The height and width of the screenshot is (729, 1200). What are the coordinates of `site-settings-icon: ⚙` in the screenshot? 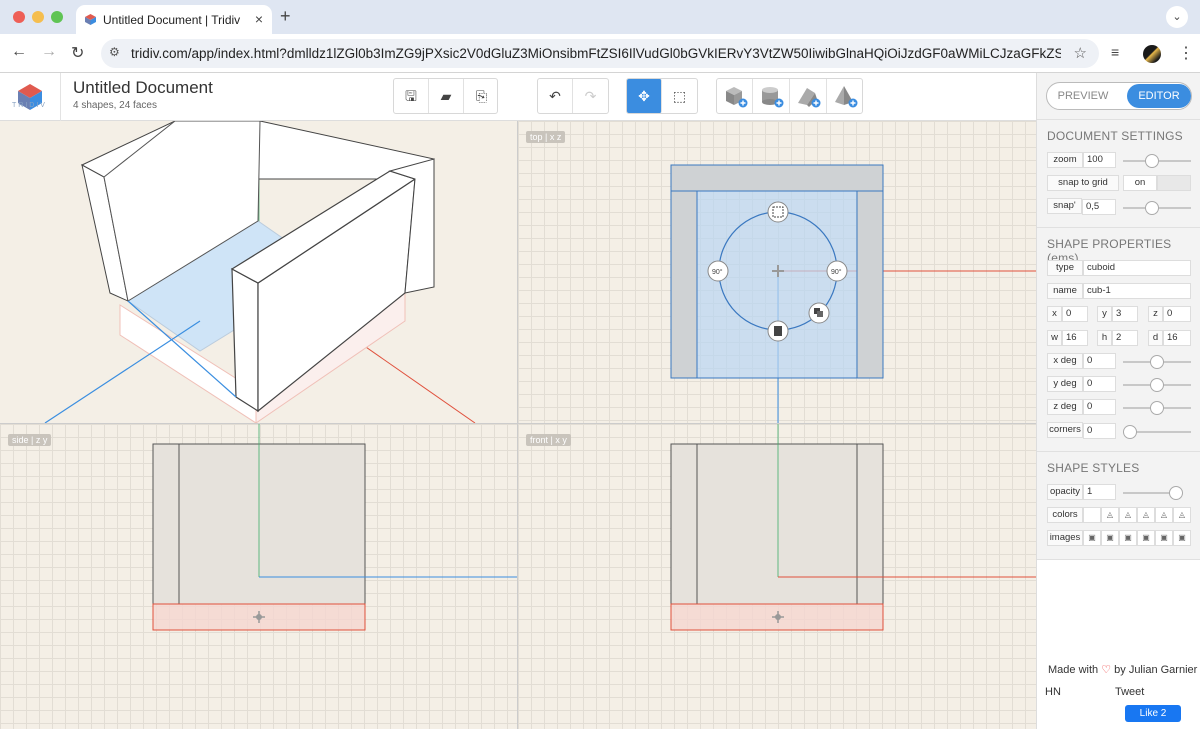 It's located at (114, 52).